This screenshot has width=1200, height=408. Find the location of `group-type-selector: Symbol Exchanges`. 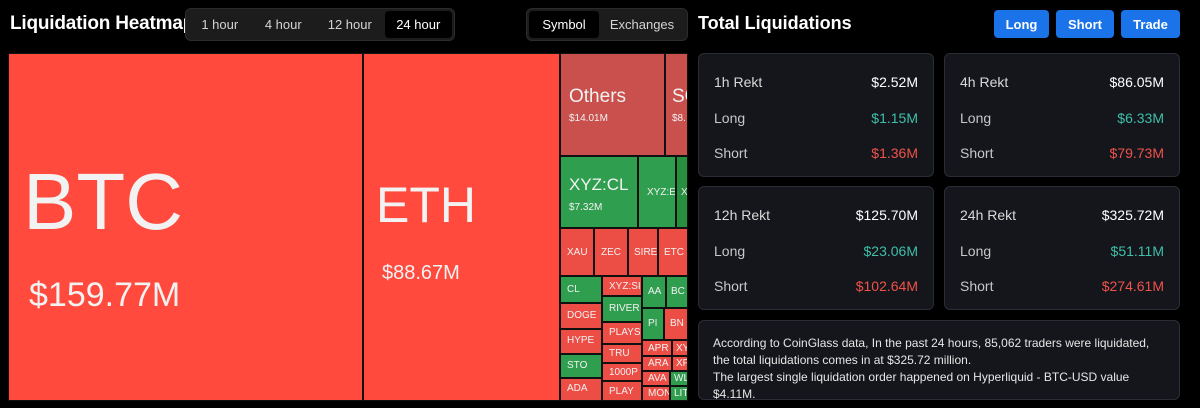

group-type-selector: Symbol Exchanges is located at coordinates (607, 24).